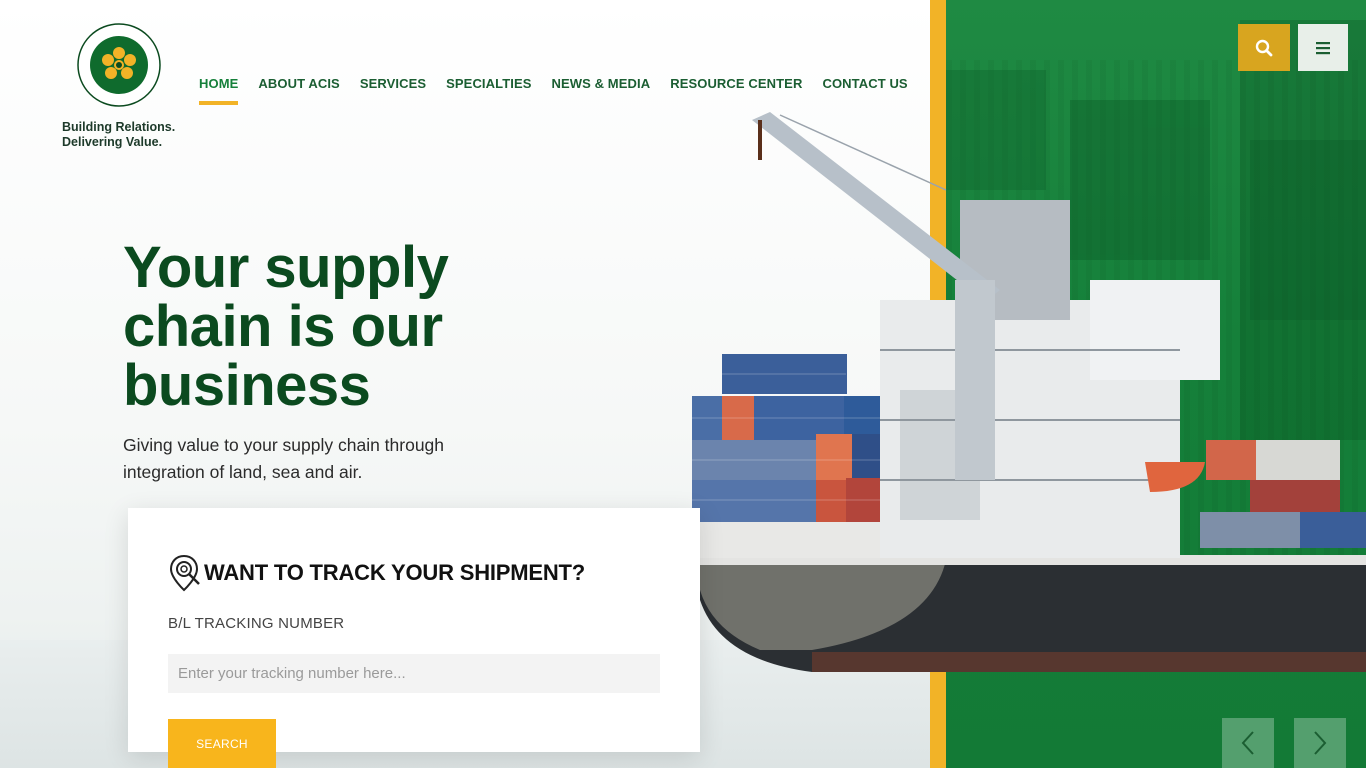 Image resolution: width=1366 pixels, height=768 pixels. Describe the element at coordinates (601, 83) in the screenshot. I see `nav-item-news-media: NEWS & MEDIA` at that location.